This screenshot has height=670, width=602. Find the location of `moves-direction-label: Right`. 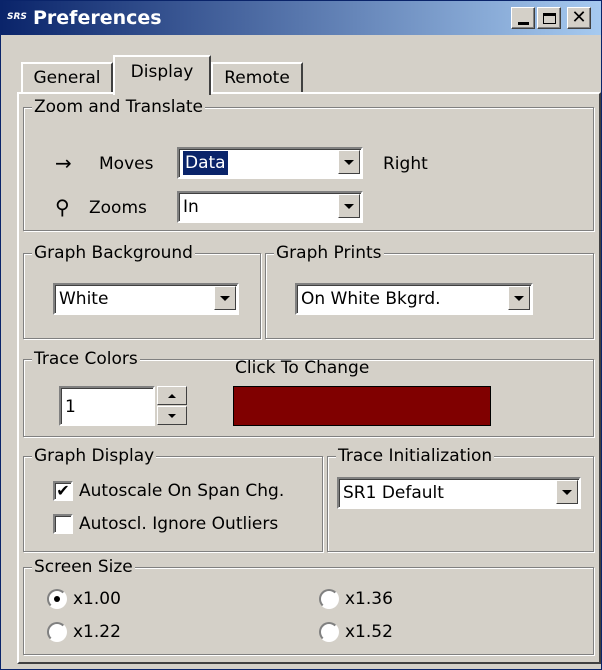

moves-direction-label: Right is located at coordinates (405, 164).